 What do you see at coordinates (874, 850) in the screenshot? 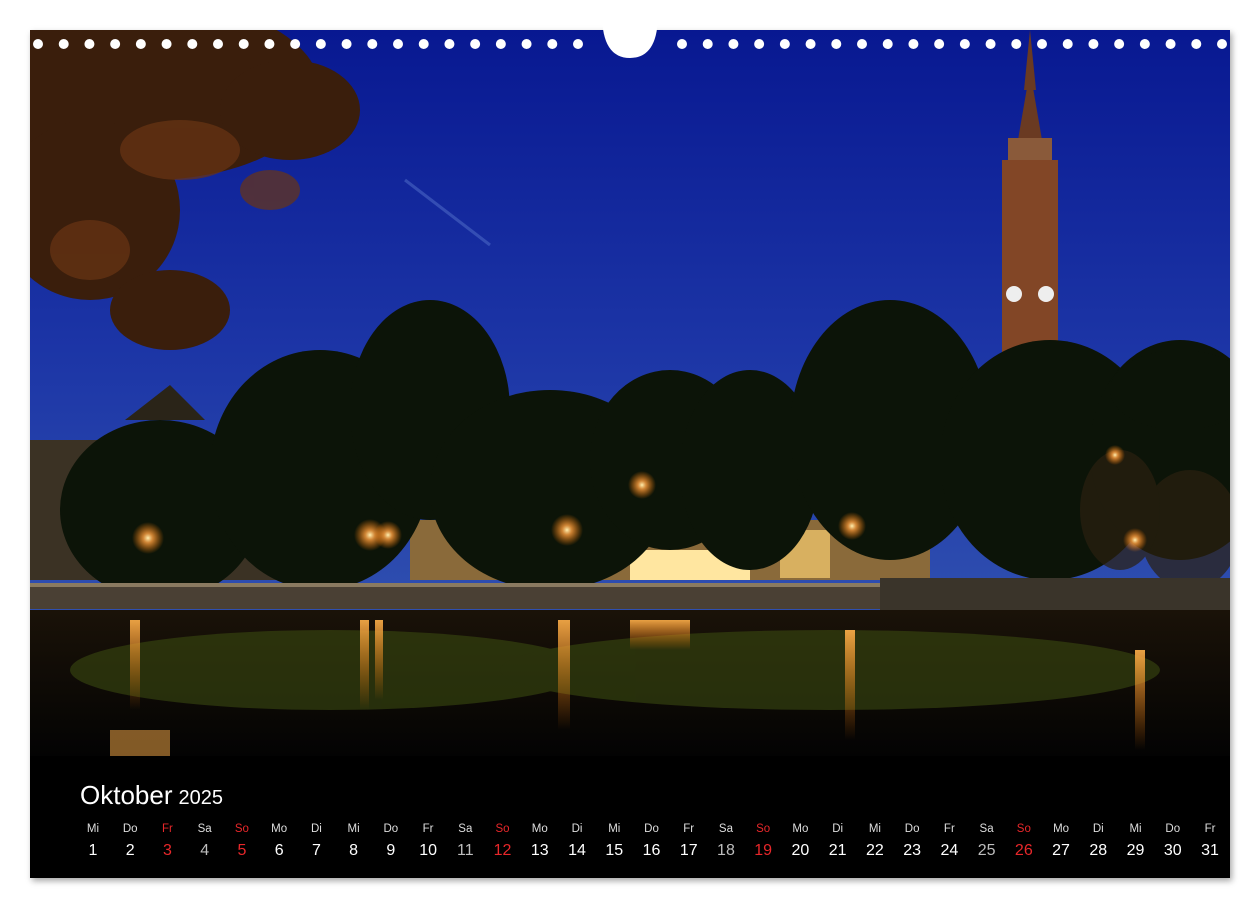
I see `day-number: 22` at bounding box center [874, 850].